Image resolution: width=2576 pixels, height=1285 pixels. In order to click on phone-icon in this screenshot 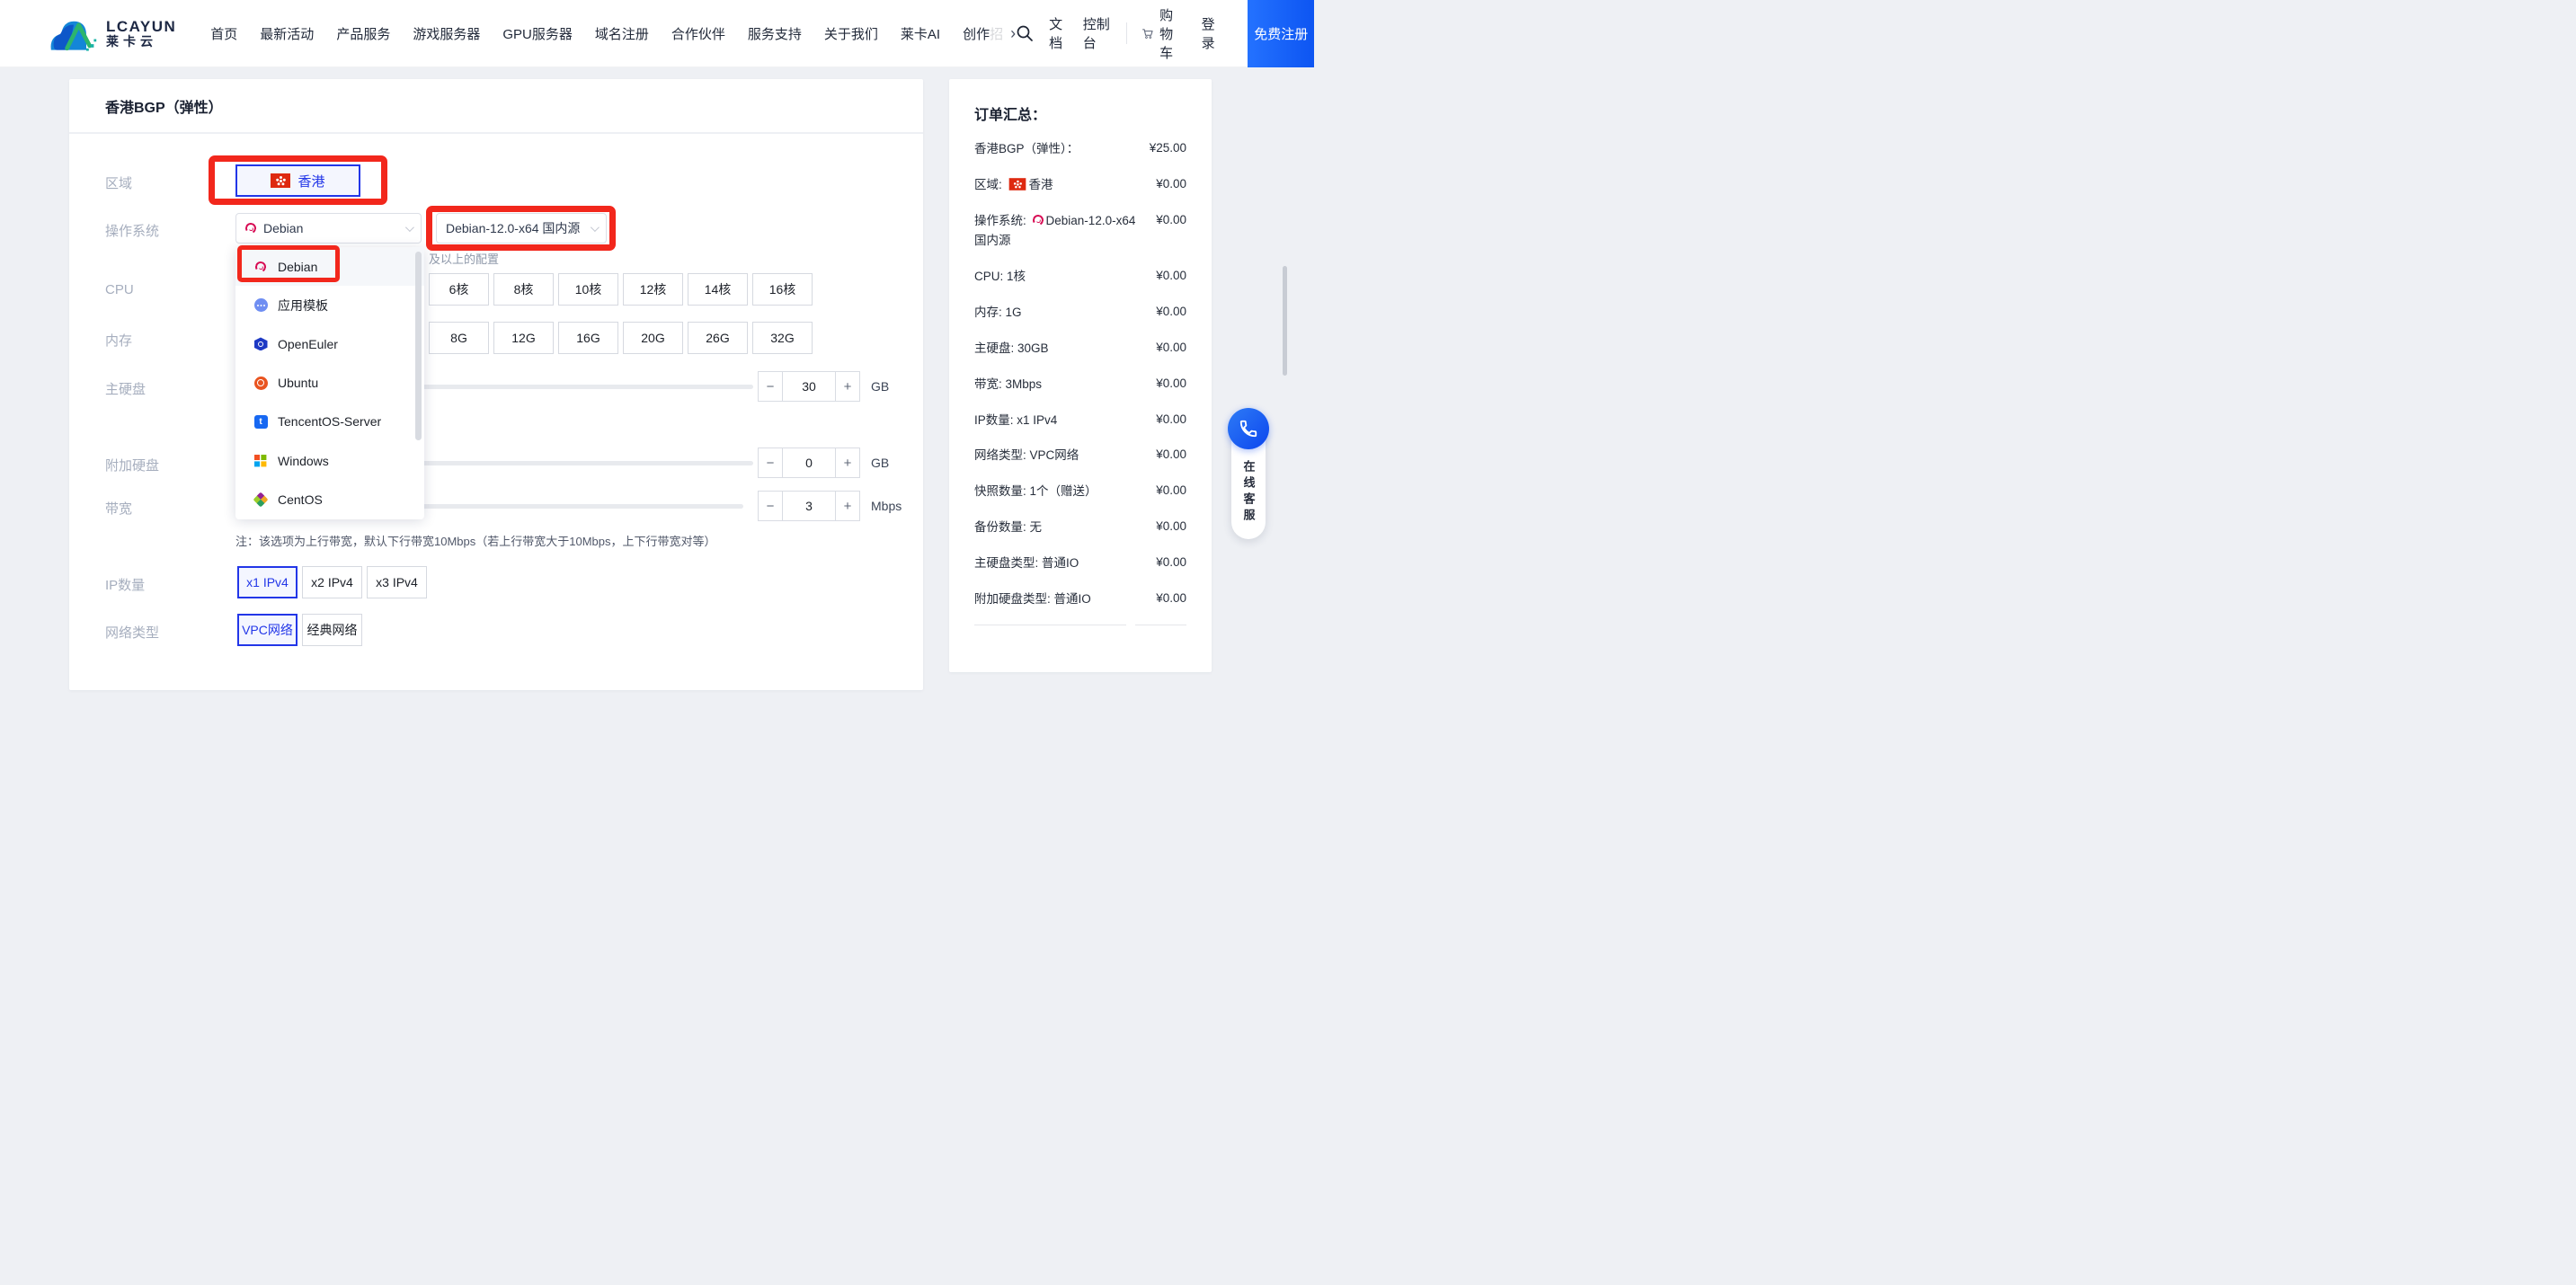, I will do `click(1248, 429)`.